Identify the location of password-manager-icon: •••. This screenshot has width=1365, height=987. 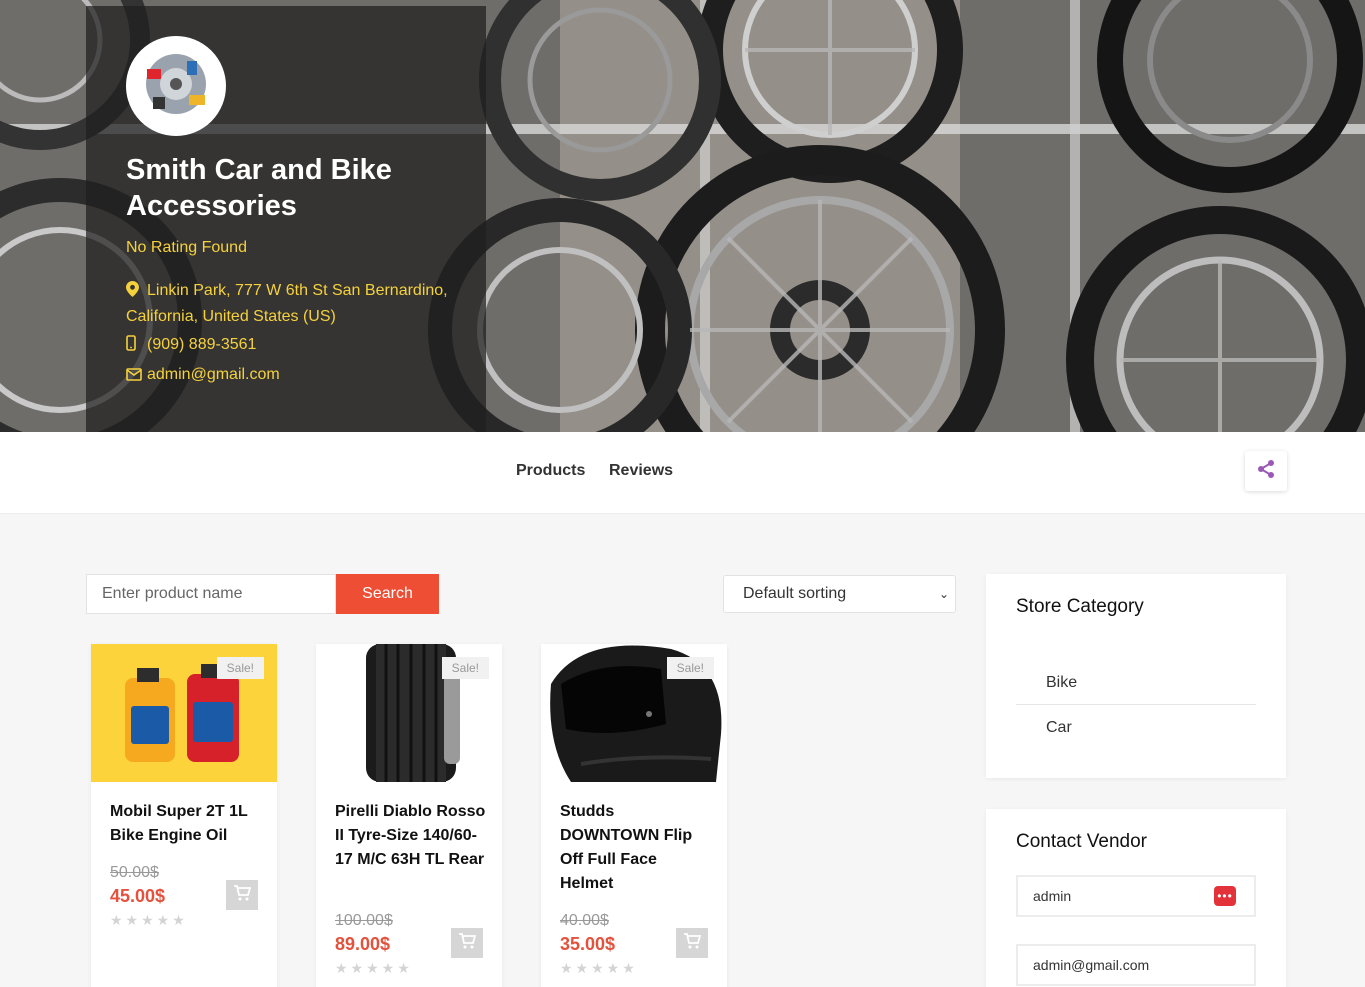
(1225, 896).